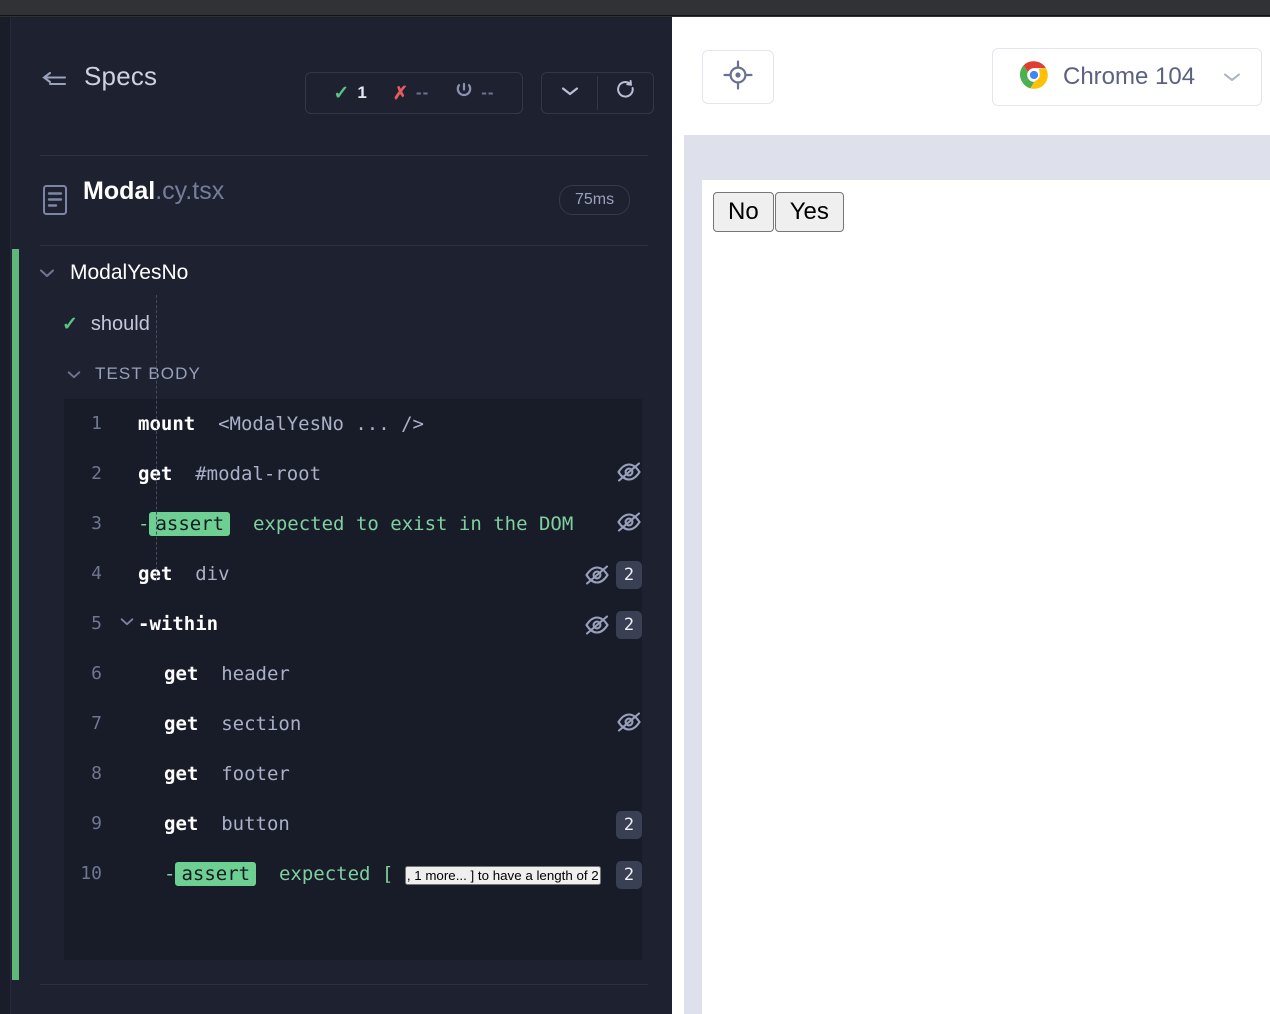  What do you see at coordinates (595, 200) in the screenshot?
I see `spec-duration-badge: 75ms` at bounding box center [595, 200].